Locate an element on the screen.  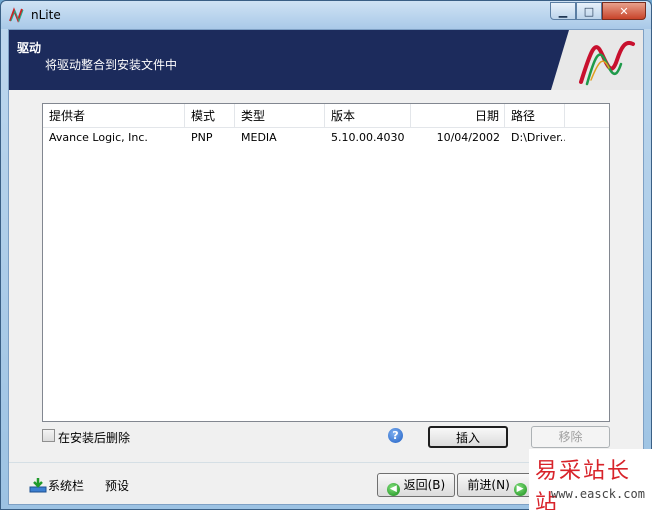
column-header-date: 日期 is located at coordinates (458, 116).